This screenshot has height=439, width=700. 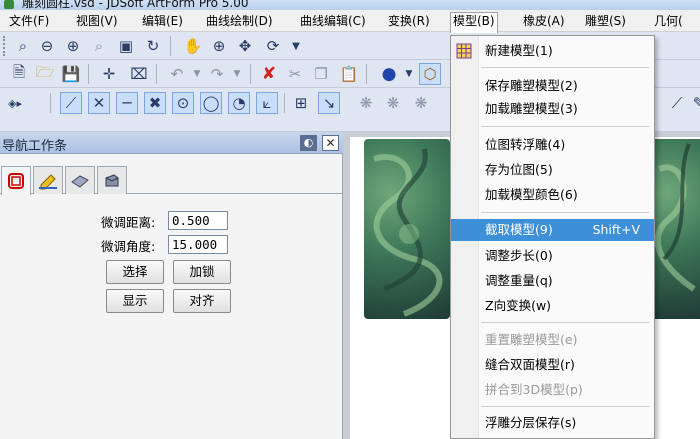 I want to click on shortcut-label: Shift+V, so click(x=616, y=229).